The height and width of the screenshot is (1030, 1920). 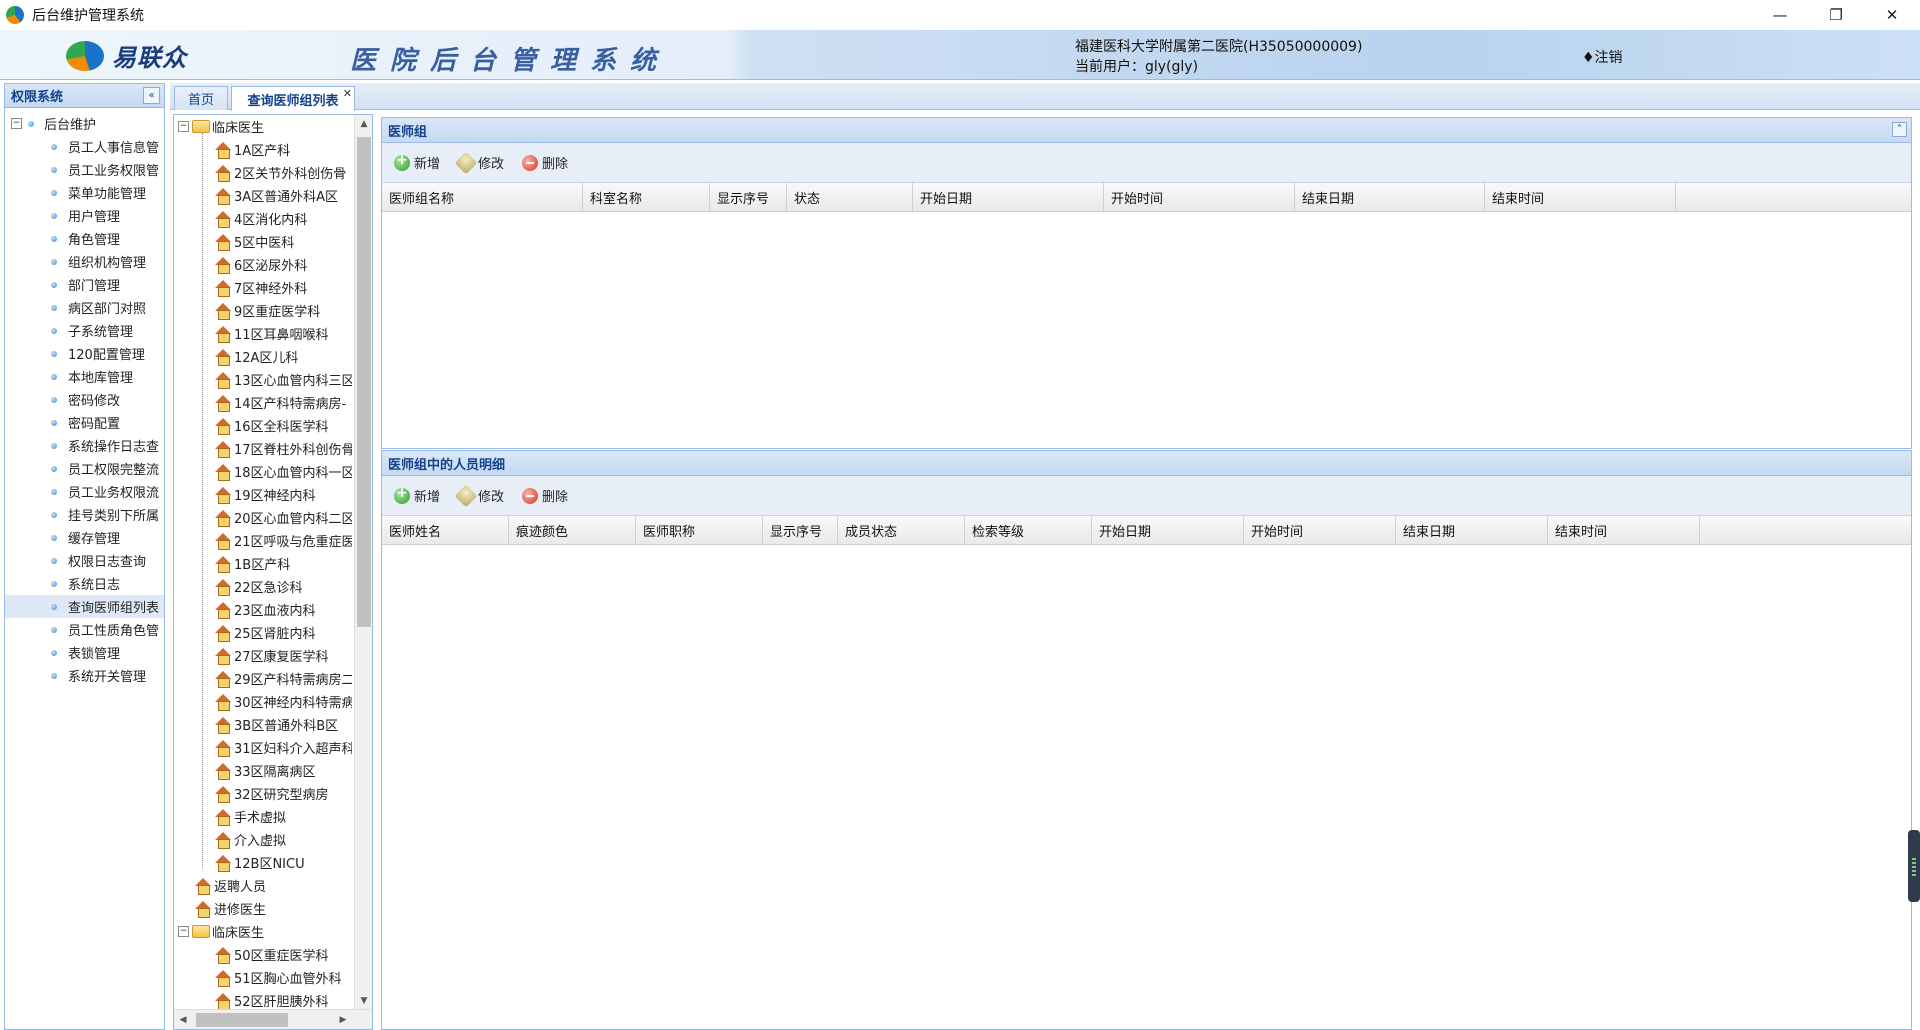 What do you see at coordinates (263, 448) in the screenshot?
I see `tree-dept-item: 17区脊柱外科创伤骨` at bounding box center [263, 448].